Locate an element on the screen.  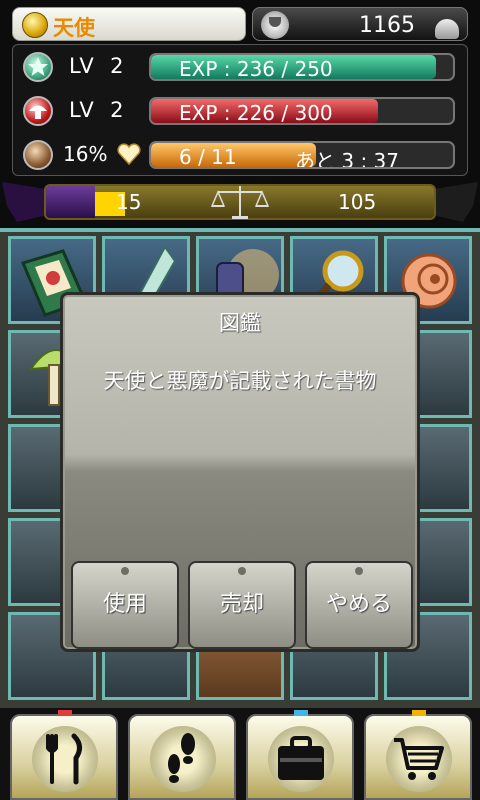
devil-exp-bar: EXP : 226 / 300 is located at coordinates (302, 111).